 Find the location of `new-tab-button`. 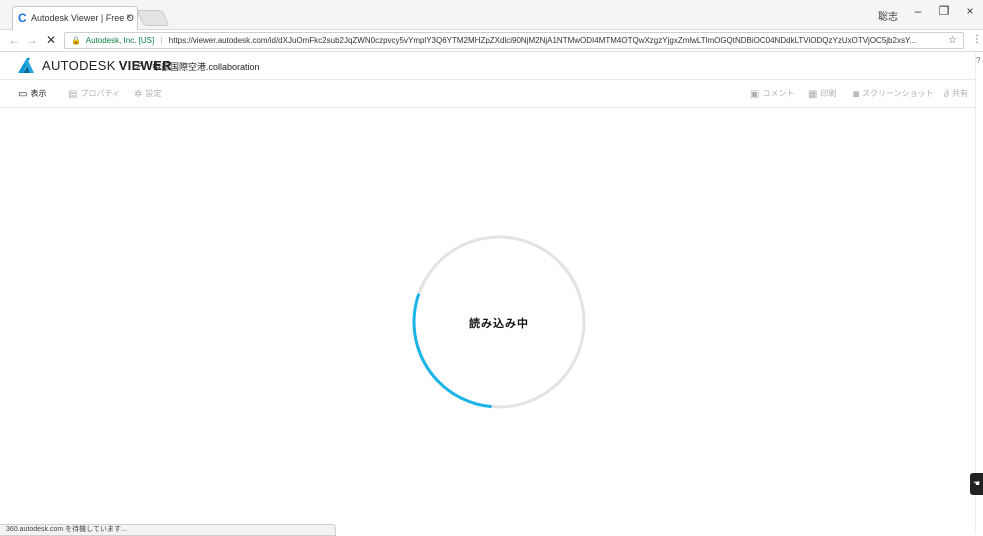

new-tab-button is located at coordinates (153, 18).